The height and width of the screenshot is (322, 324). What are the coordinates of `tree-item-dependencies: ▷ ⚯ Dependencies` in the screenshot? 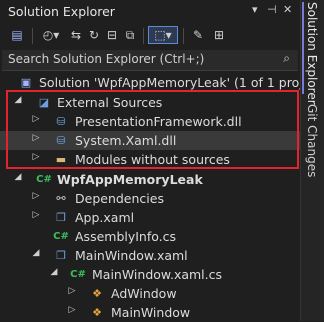 It's located at (150, 198).